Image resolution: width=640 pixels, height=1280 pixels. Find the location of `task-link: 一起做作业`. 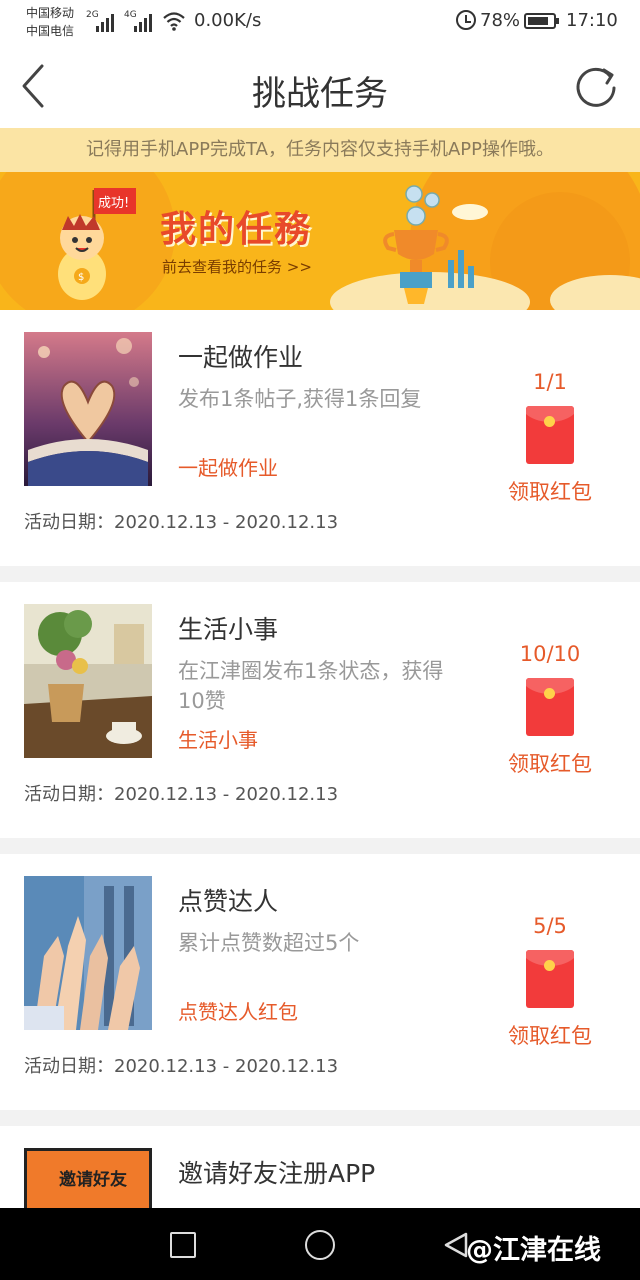

task-link: 一起做作业 is located at coordinates (228, 466).